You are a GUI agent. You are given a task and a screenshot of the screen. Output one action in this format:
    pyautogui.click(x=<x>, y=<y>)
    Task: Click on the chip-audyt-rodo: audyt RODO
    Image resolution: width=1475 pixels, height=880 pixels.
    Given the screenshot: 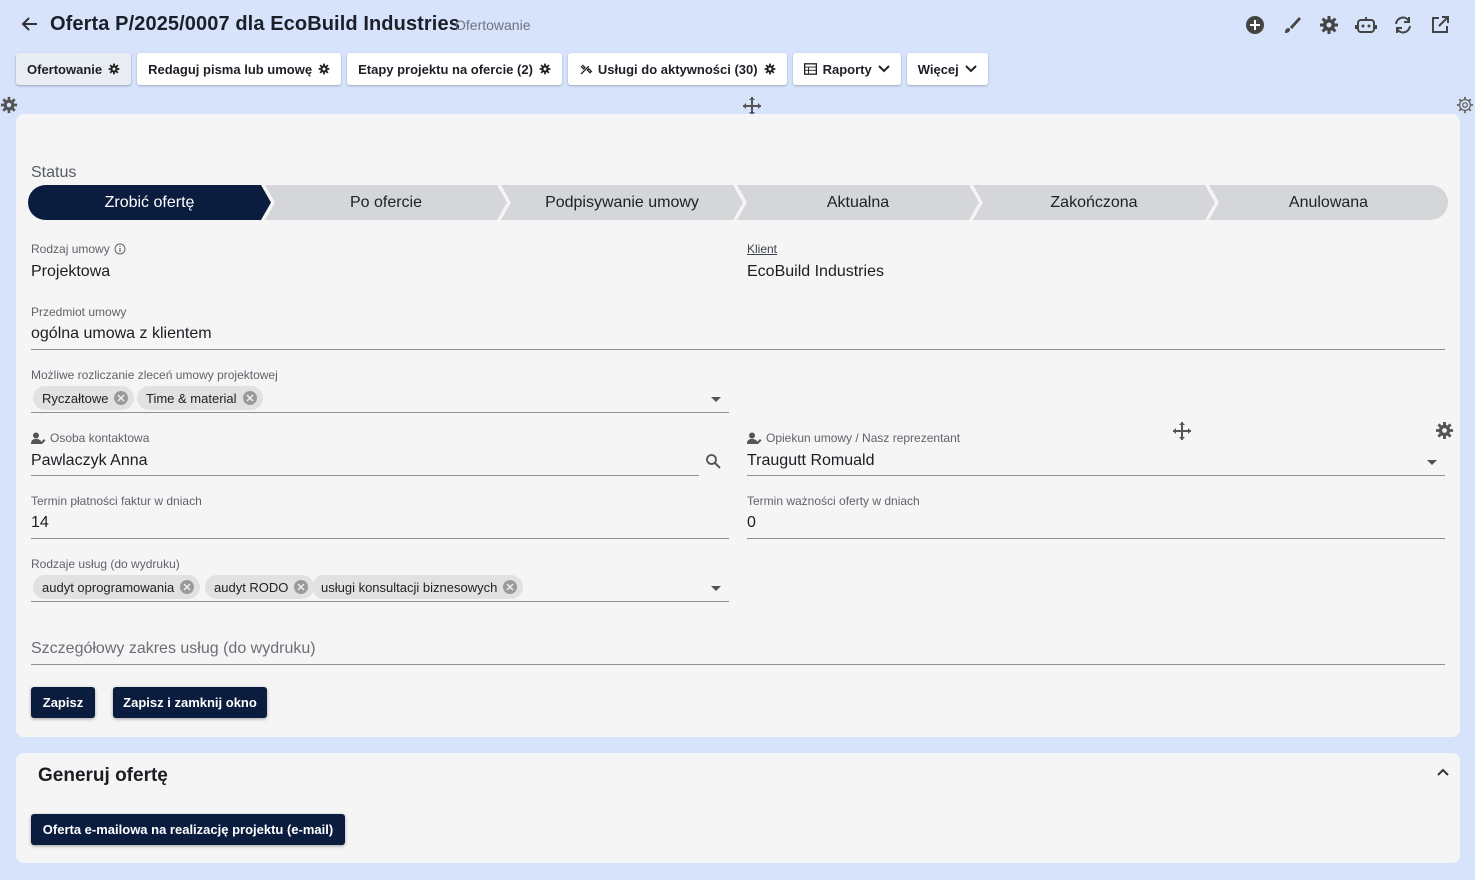 What is the action you would take?
    pyautogui.click(x=260, y=587)
    